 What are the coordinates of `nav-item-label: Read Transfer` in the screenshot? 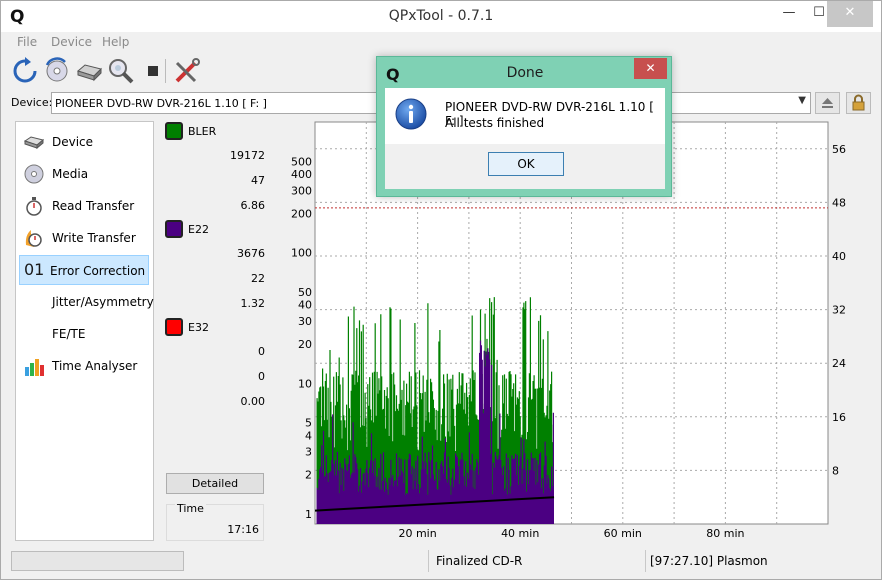 It's located at (93, 206).